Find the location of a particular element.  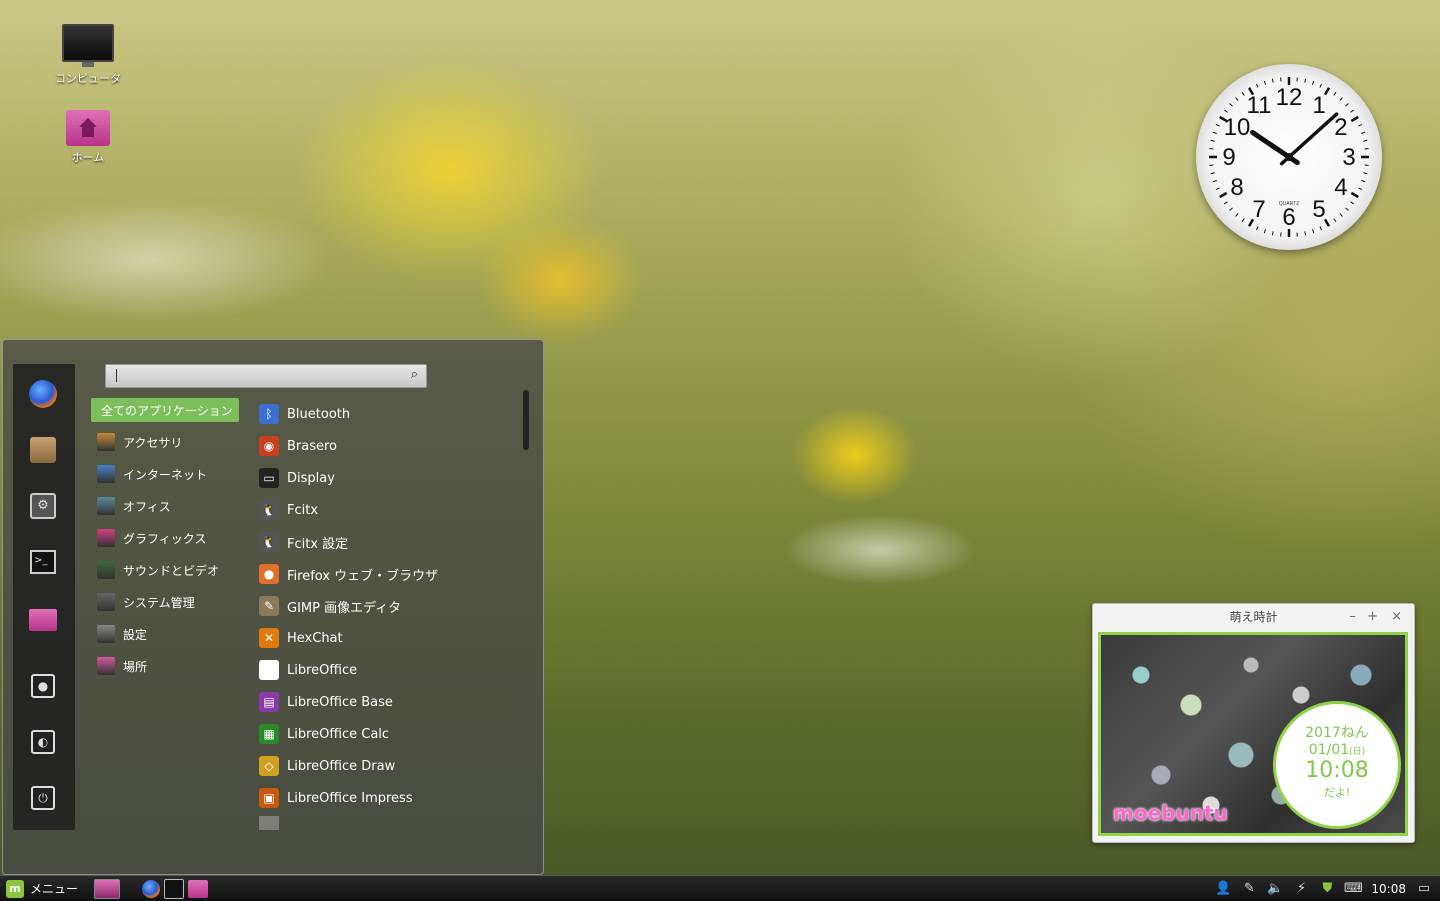

clock-numeral: 3 is located at coordinates (1348, 157).